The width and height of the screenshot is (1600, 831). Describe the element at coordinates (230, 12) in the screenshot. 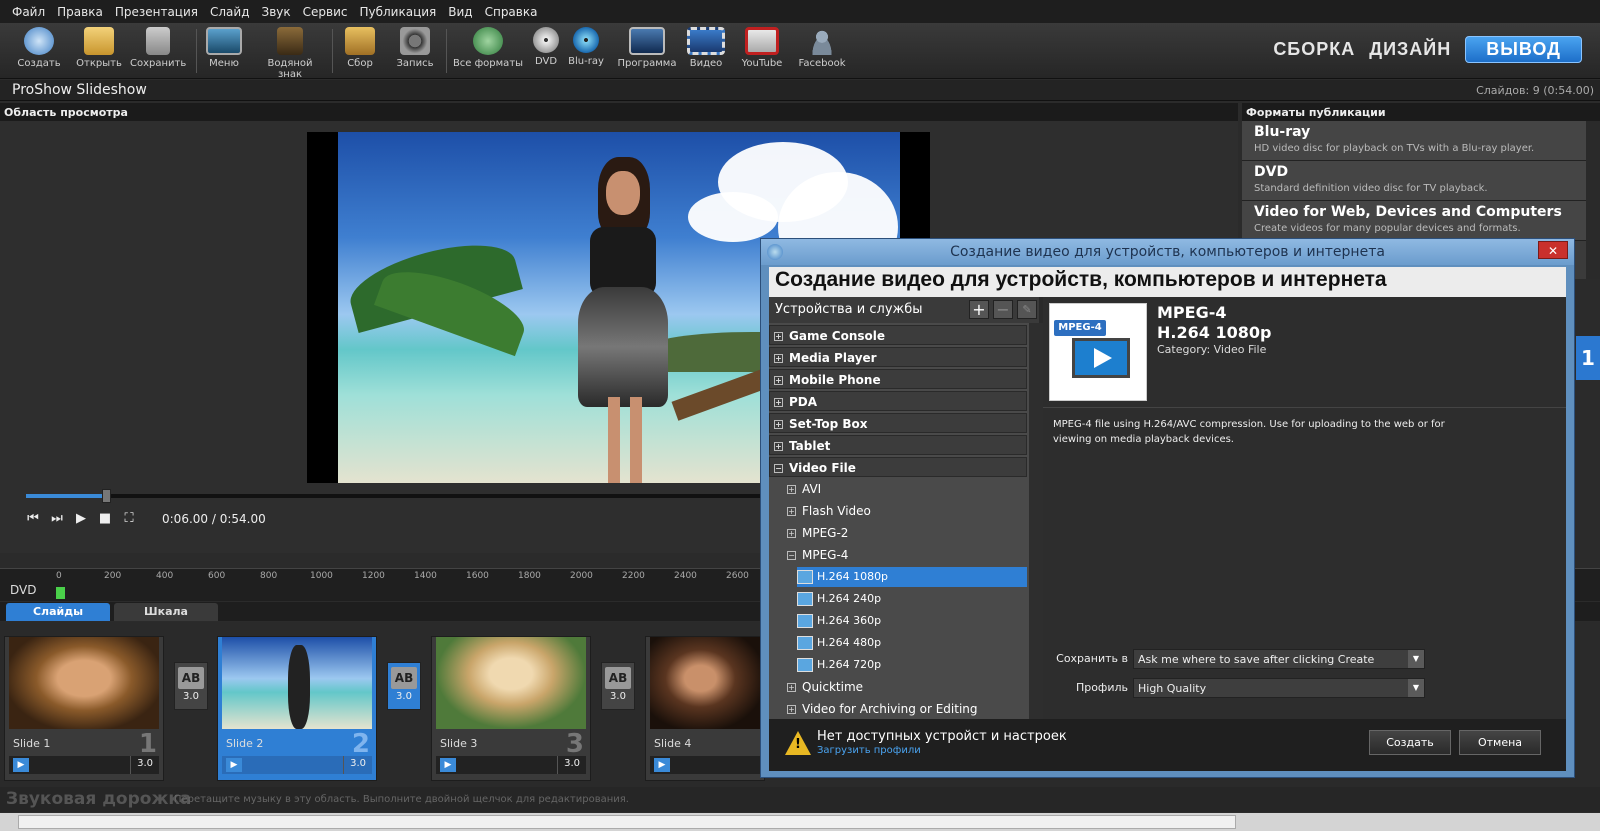

I see `menu-slide: Слайд` at that location.